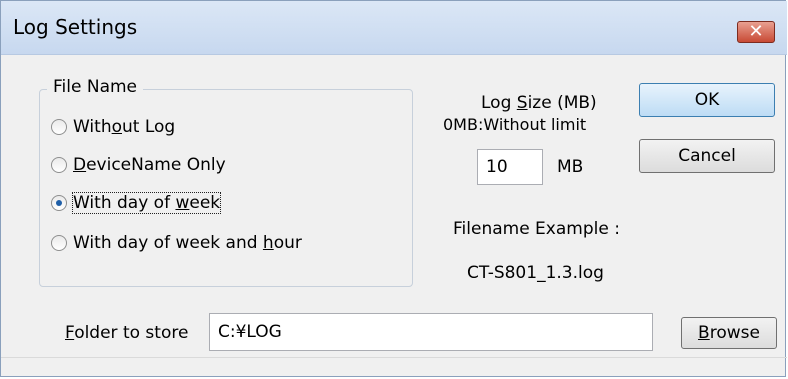 Image resolution: width=788 pixels, height=379 pixels. What do you see at coordinates (394, 357) in the screenshot?
I see `bottom-divider` at bounding box center [394, 357].